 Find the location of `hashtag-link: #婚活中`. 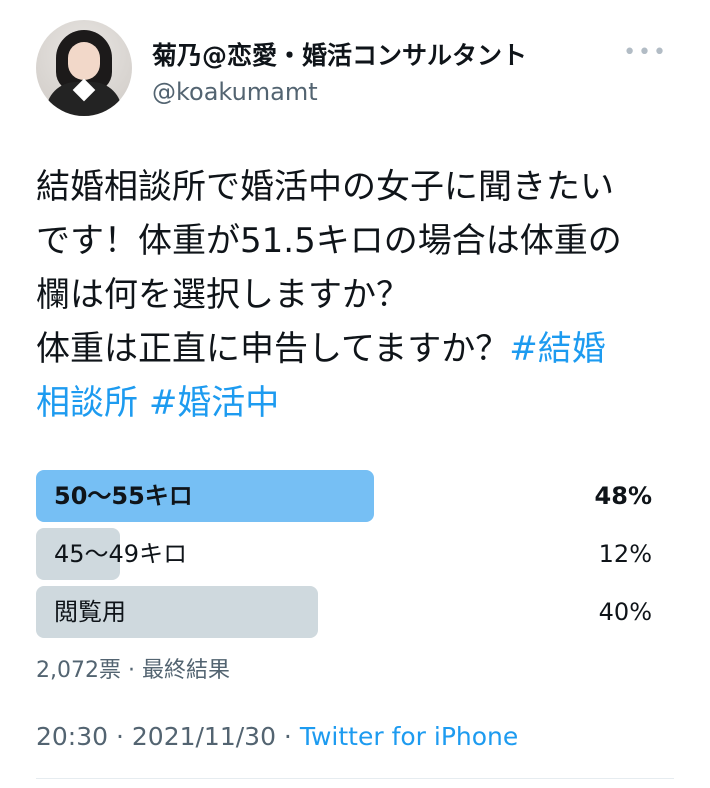

hashtag-link: #婚活中 is located at coordinates (214, 403).